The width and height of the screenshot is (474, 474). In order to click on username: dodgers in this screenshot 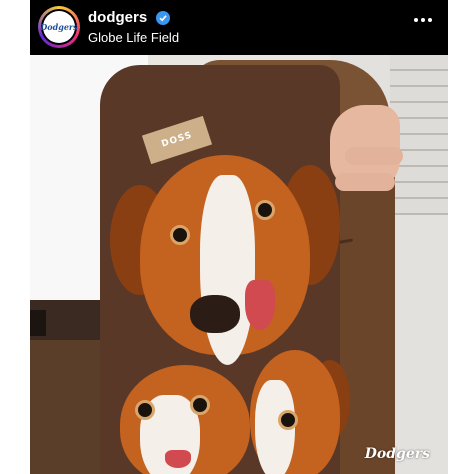, I will do `click(117, 17)`.